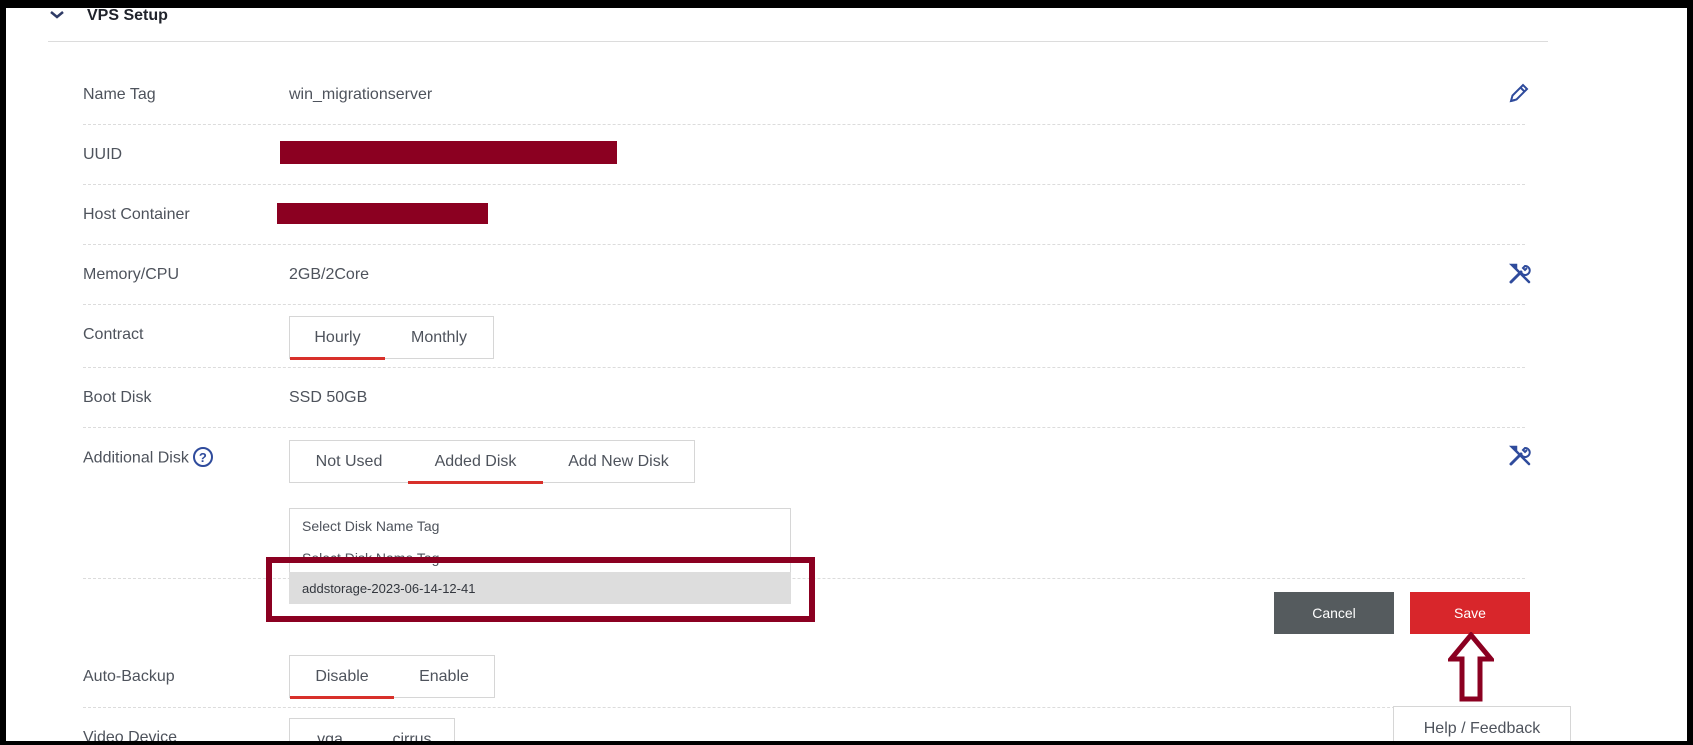 This screenshot has width=1693, height=745. Describe the element at coordinates (136, 214) in the screenshot. I see `host-container-label: Host Container` at that location.